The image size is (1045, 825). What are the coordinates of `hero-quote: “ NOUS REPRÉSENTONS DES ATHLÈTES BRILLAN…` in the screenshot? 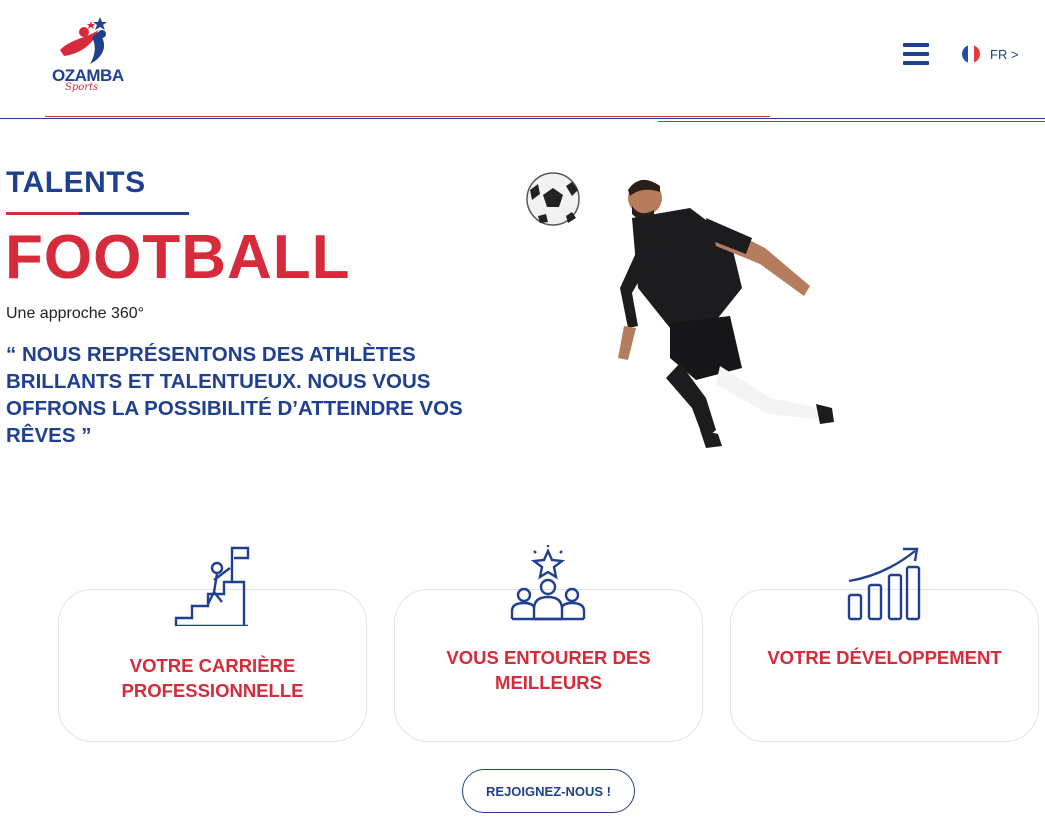 It's located at (234, 395).